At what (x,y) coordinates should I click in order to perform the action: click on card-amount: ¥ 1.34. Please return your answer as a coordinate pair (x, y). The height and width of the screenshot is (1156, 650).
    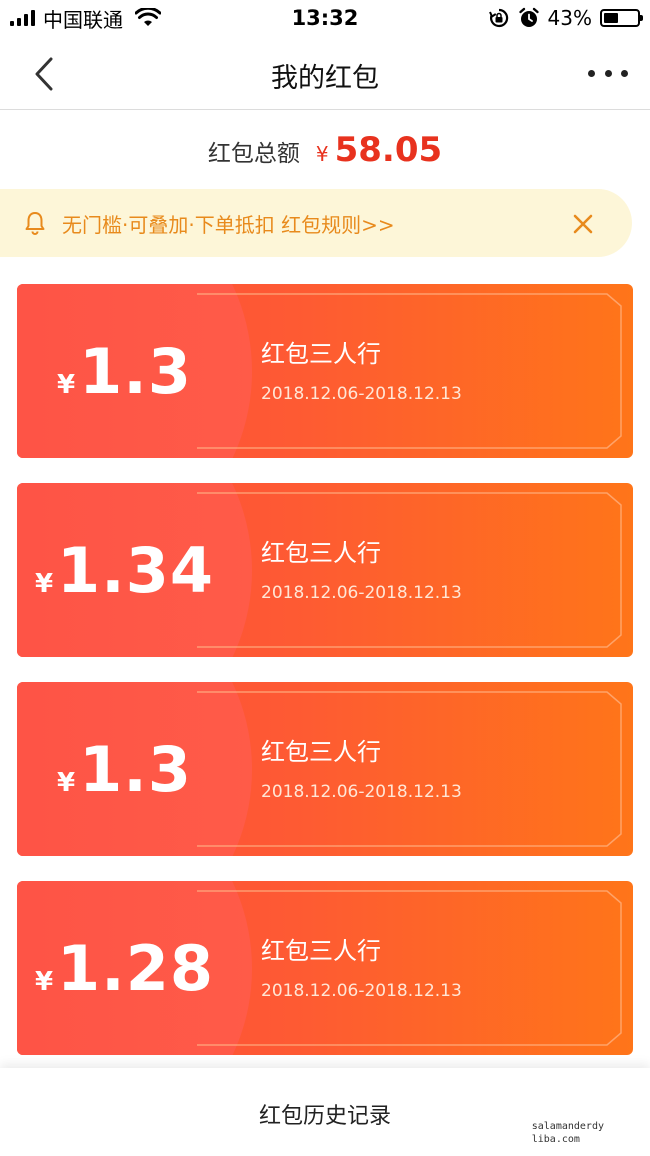
    Looking at the image, I should click on (124, 571).